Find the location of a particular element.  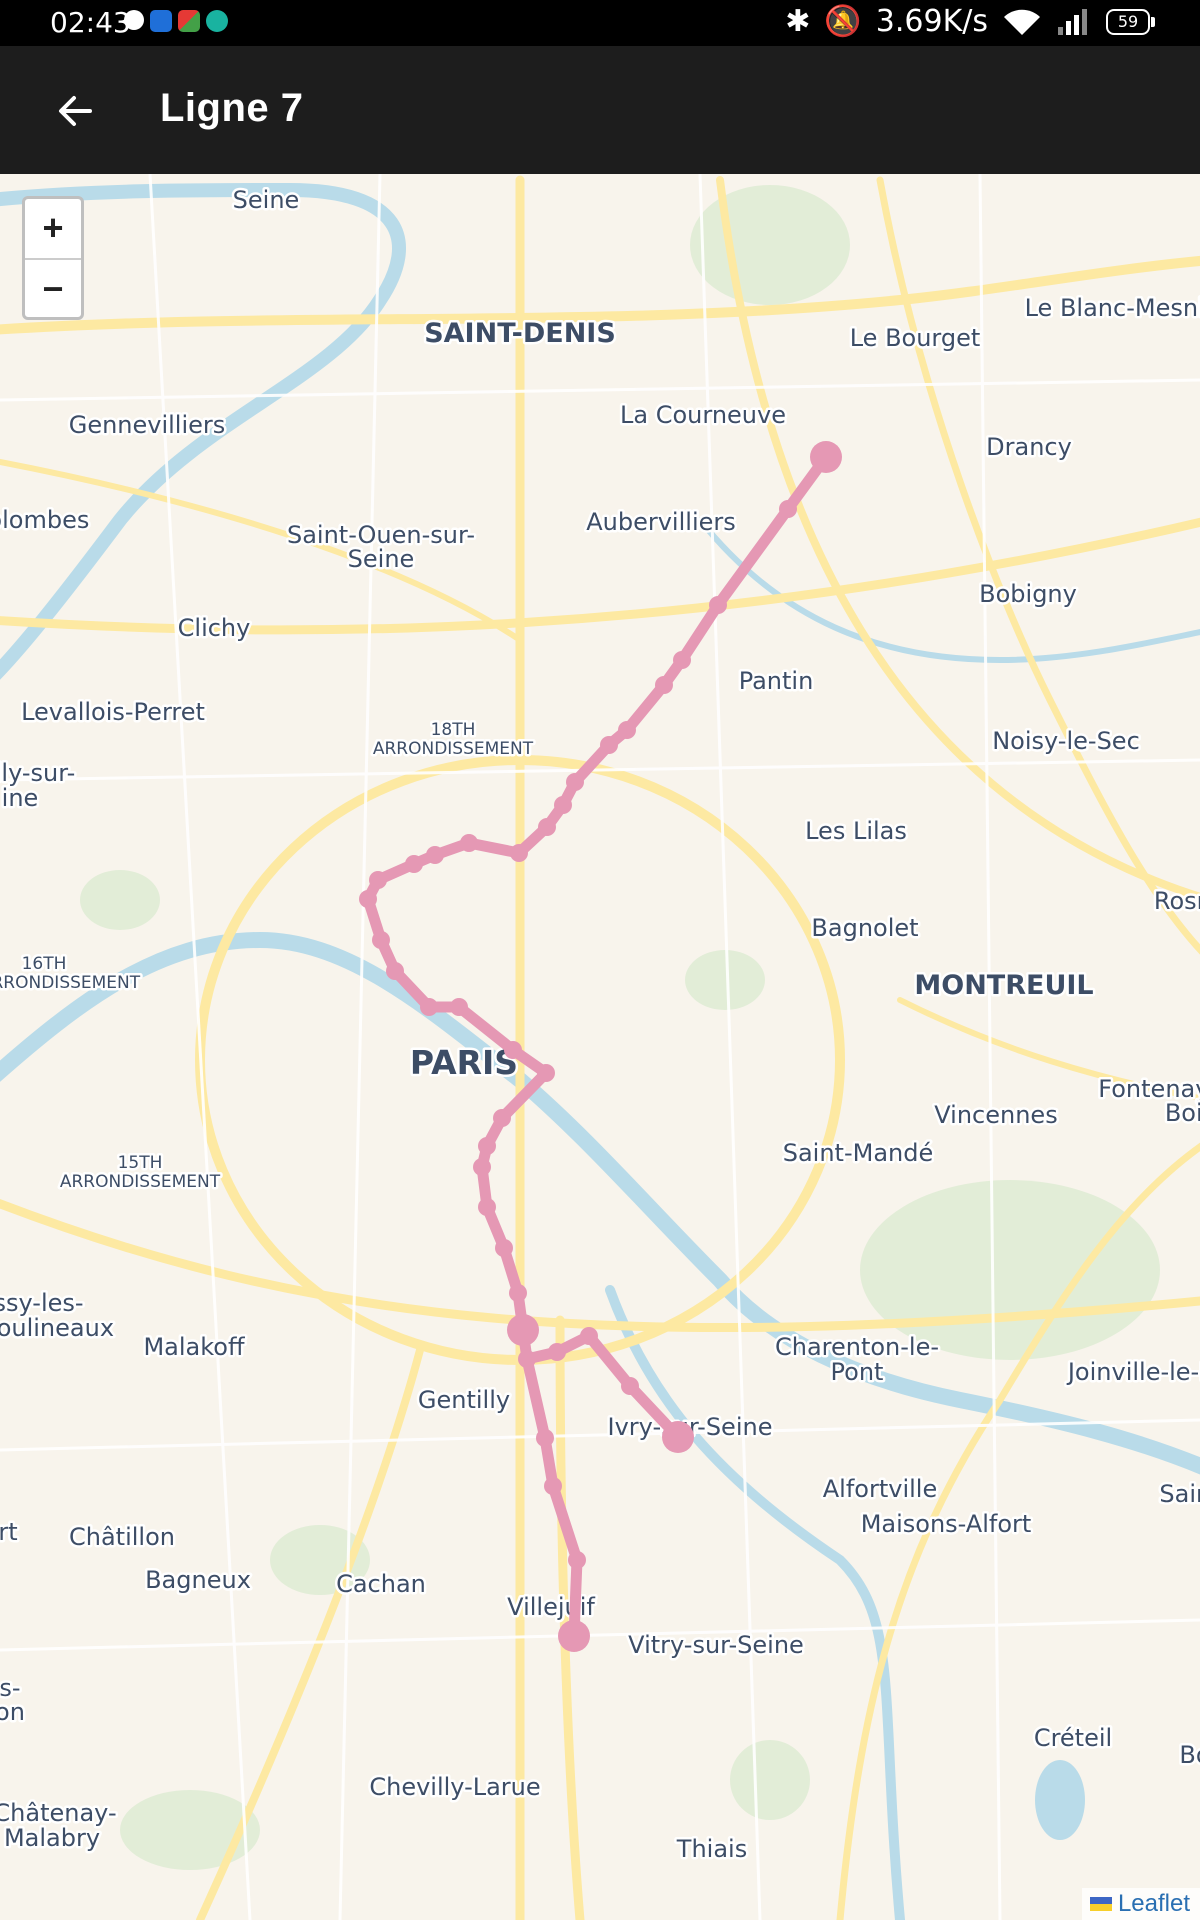

place-label: rt is located at coordinates (9, 1532).